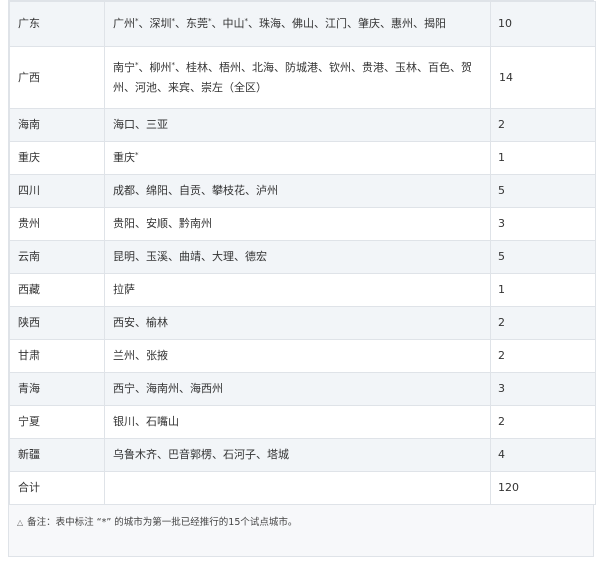 The height and width of the screenshot is (563, 600). Describe the element at coordinates (297, 488) in the screenshot. I see `total-empty-cell` at that location.